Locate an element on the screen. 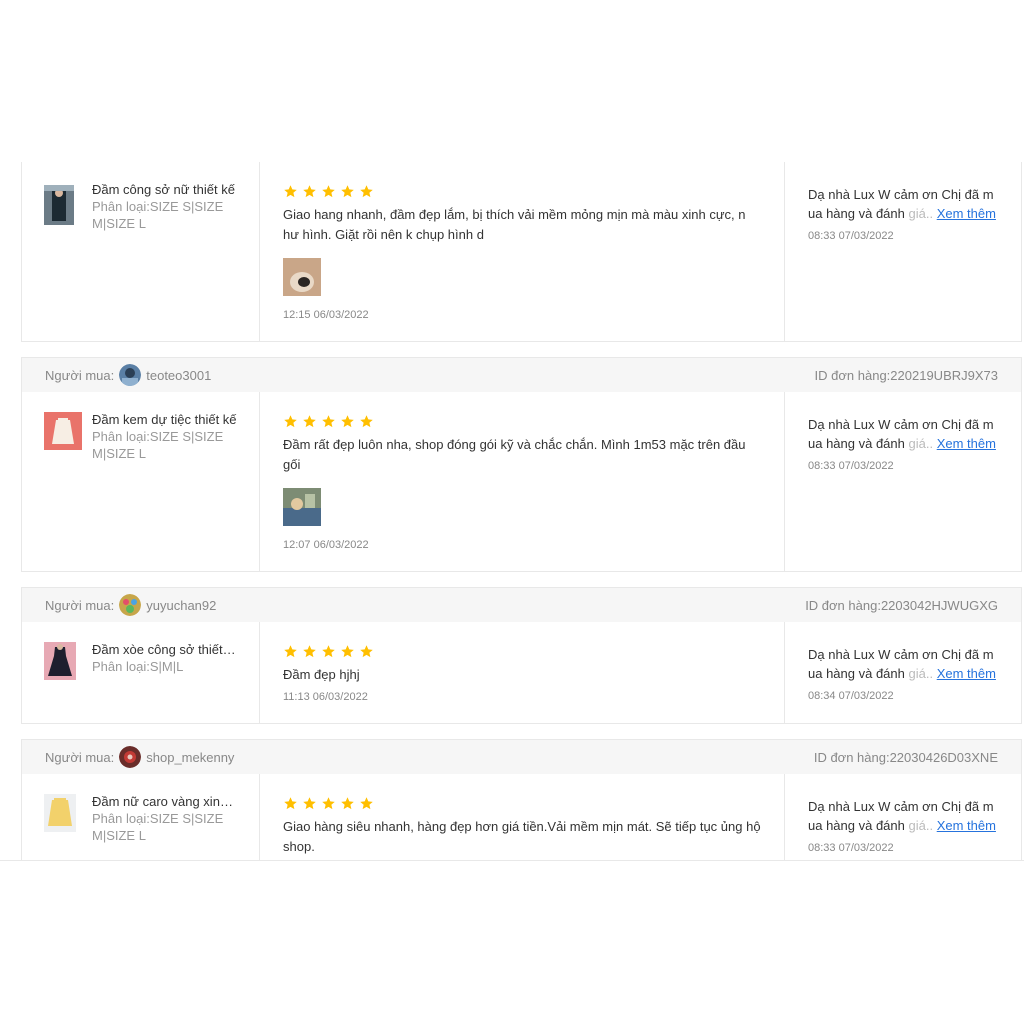 The width and height of the screenshot is (1024, 1024). reply-time: 08:34 07/03/2022 is located at coordinates (851, 696).